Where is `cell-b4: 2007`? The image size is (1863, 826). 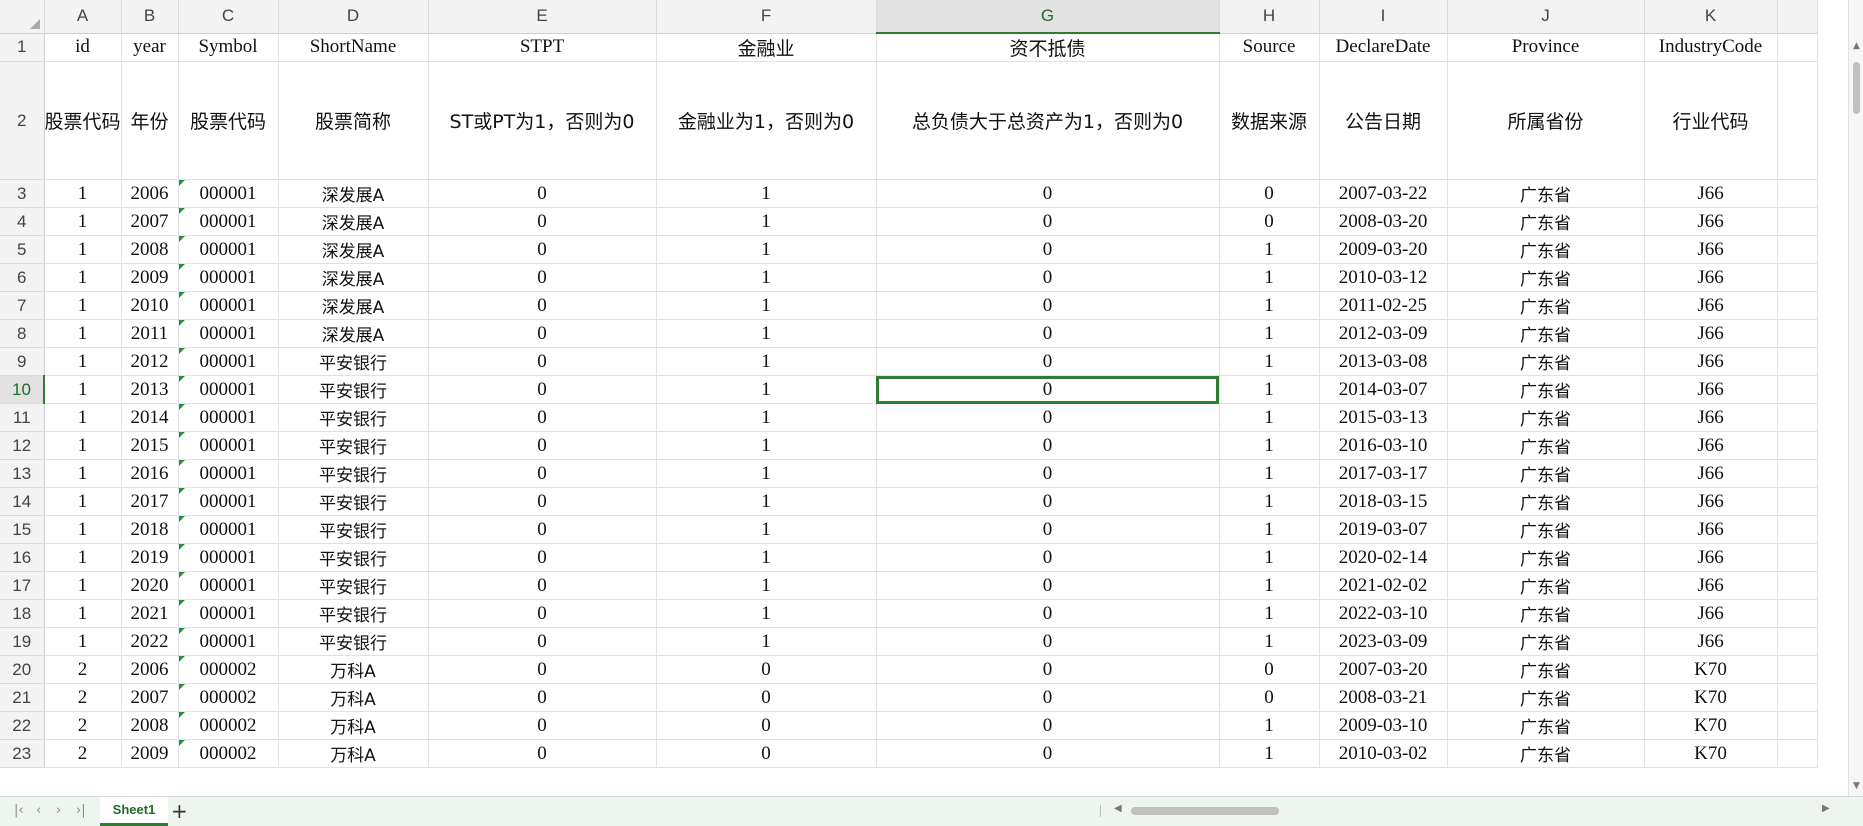 cell-b4: 2007 is located at coordinates (150, 221).